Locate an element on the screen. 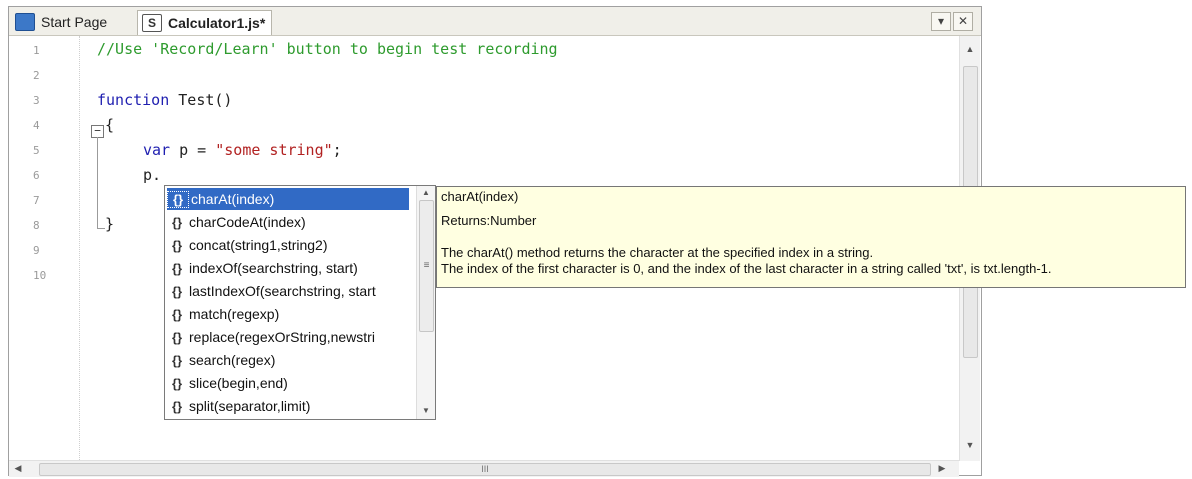 Image resolution: width=1192 pixels, height=479 pixels. completion-item: {} search(regex) is located at coordinates (288, 360).